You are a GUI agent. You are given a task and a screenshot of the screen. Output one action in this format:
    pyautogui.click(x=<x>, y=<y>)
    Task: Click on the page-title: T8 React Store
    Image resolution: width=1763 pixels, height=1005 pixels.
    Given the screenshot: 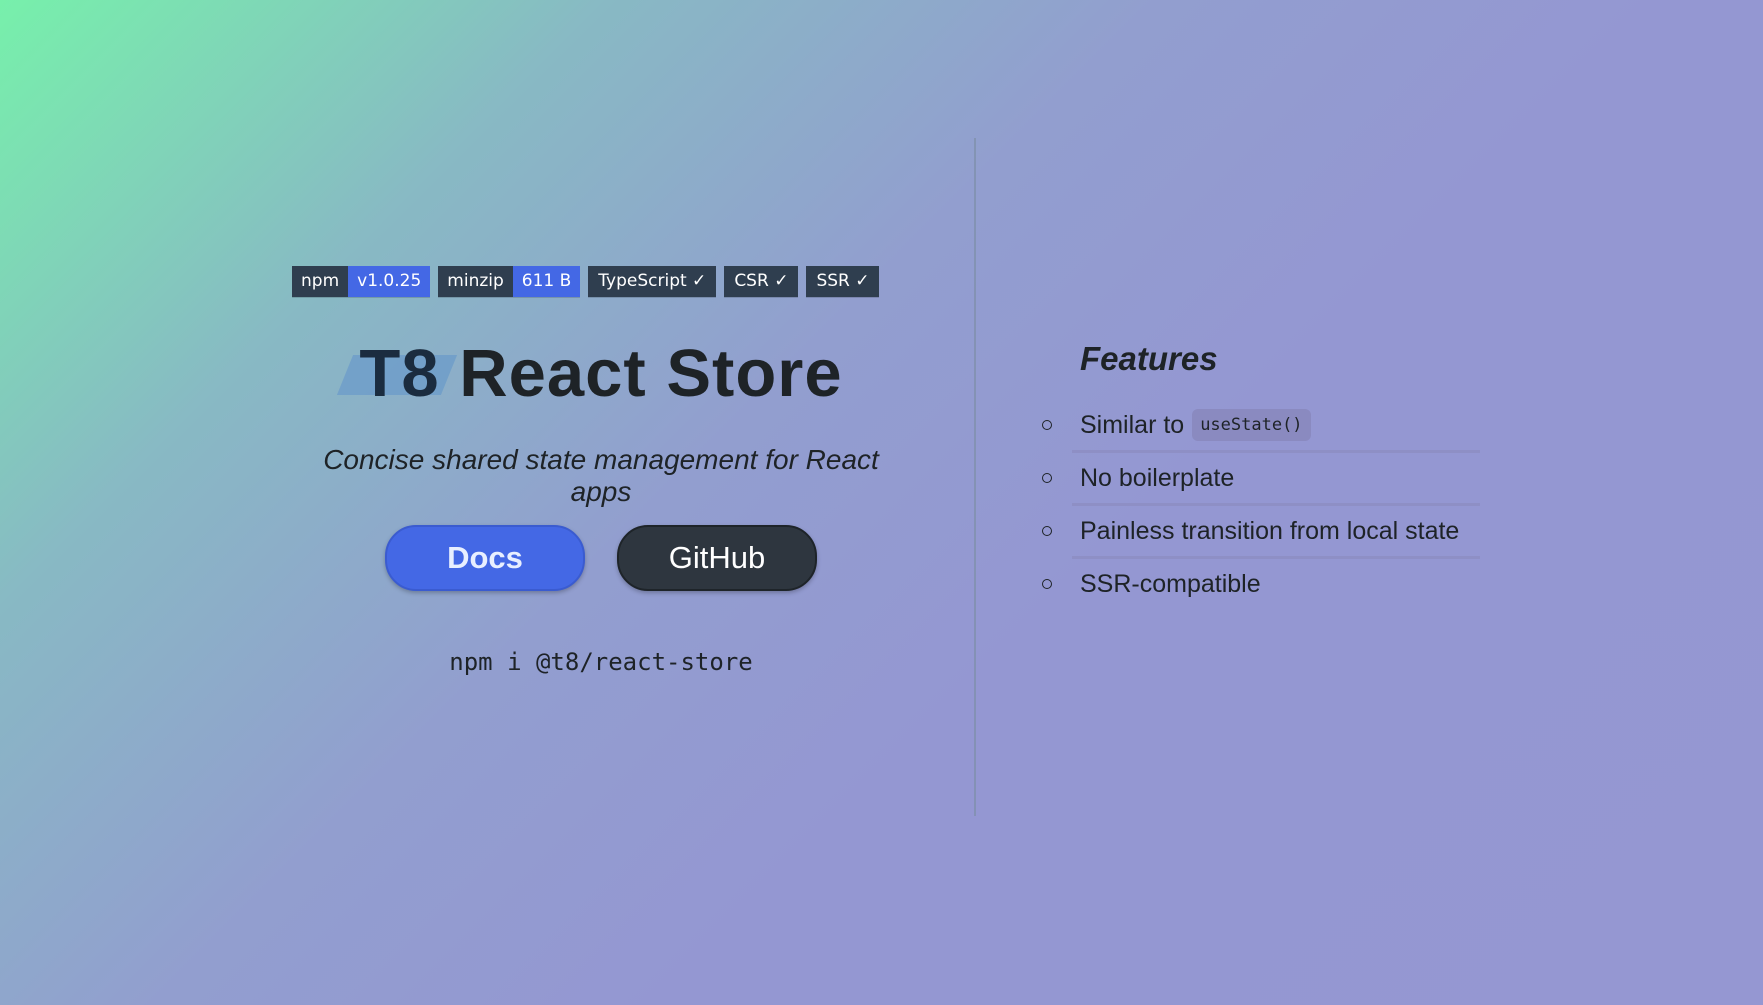 What is the action you would take?
    pyautogui.click(x=590, y=373)
    